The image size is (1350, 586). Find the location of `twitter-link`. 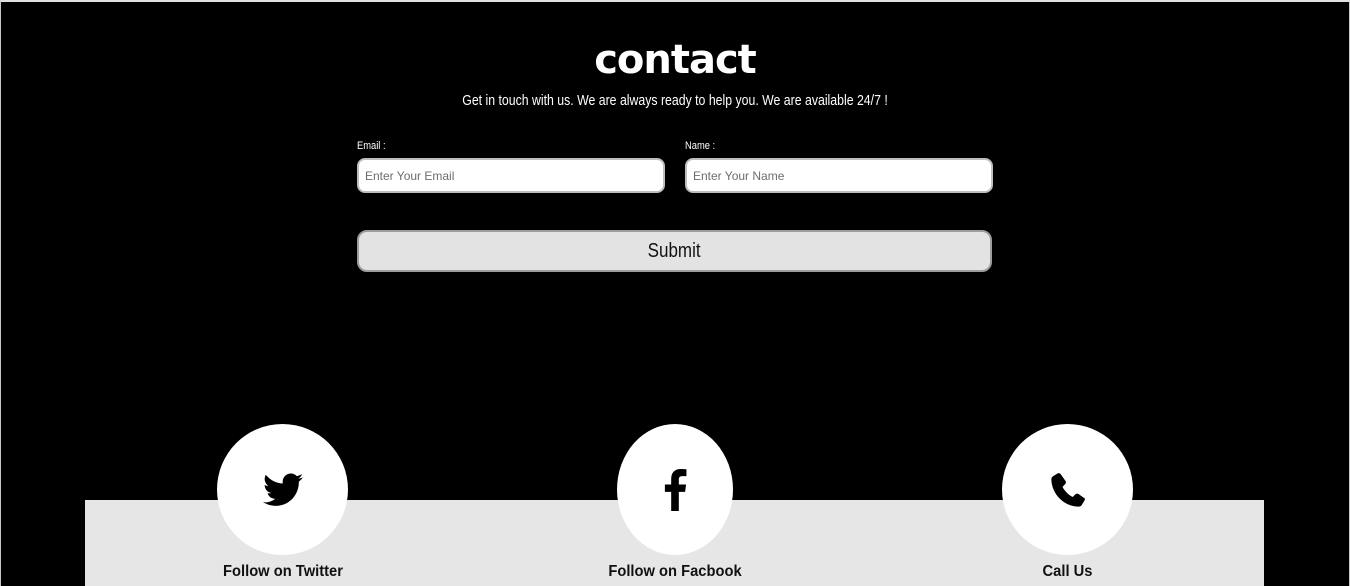

twitter-link is located at coordinates (282, 489).